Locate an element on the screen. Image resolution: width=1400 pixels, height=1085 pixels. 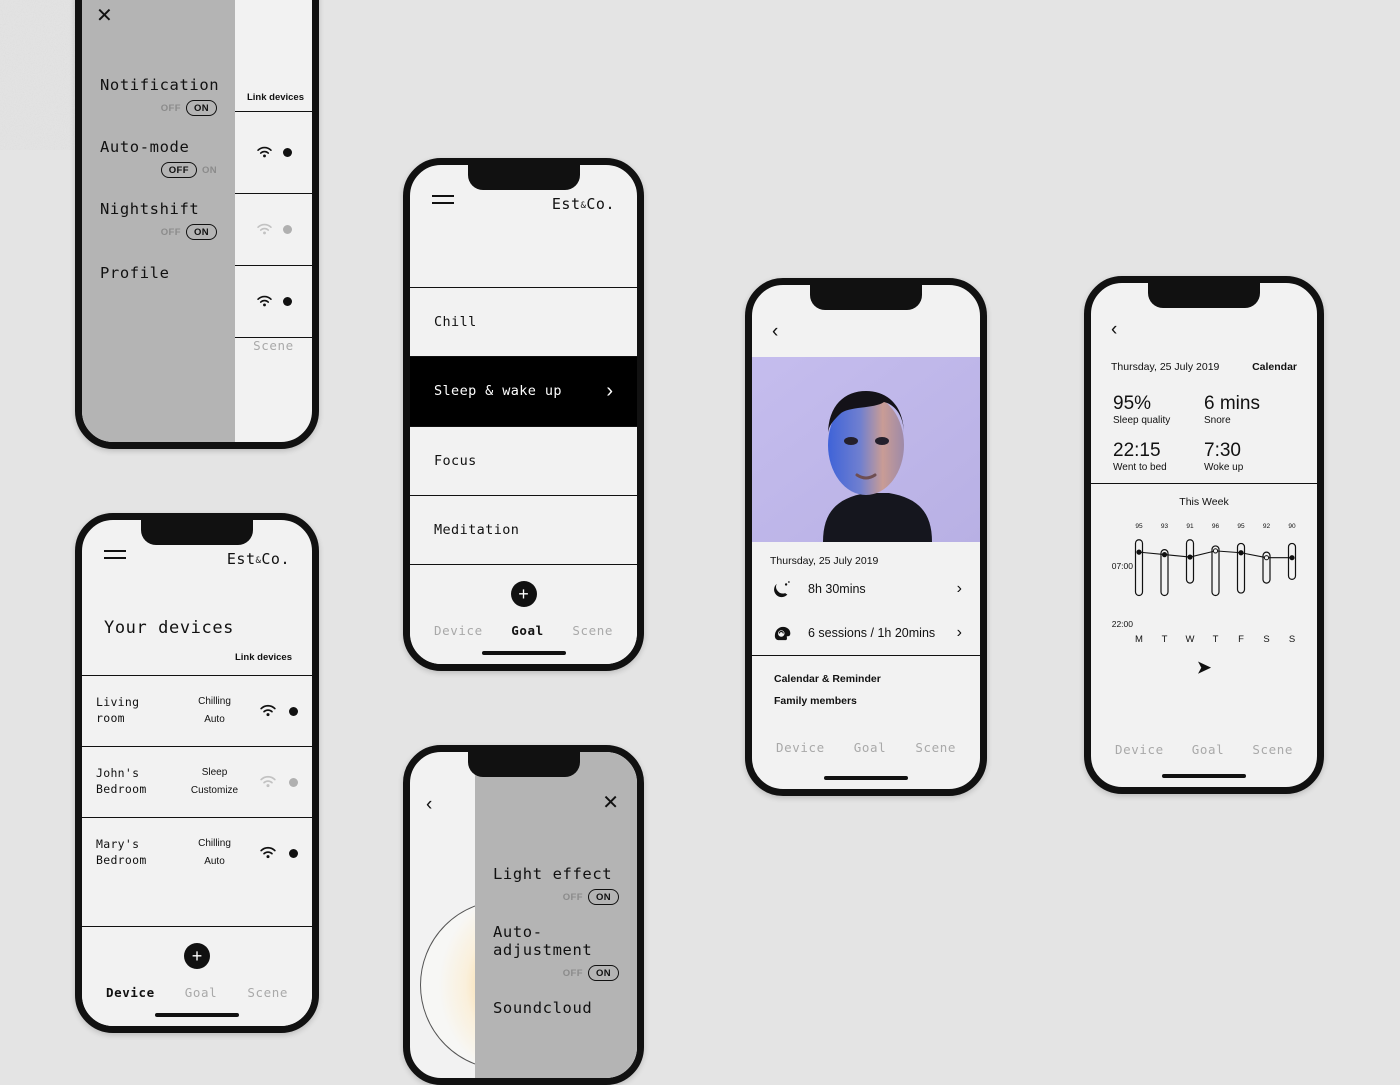
add-goal-button: + is located at coordinates (523, 594).